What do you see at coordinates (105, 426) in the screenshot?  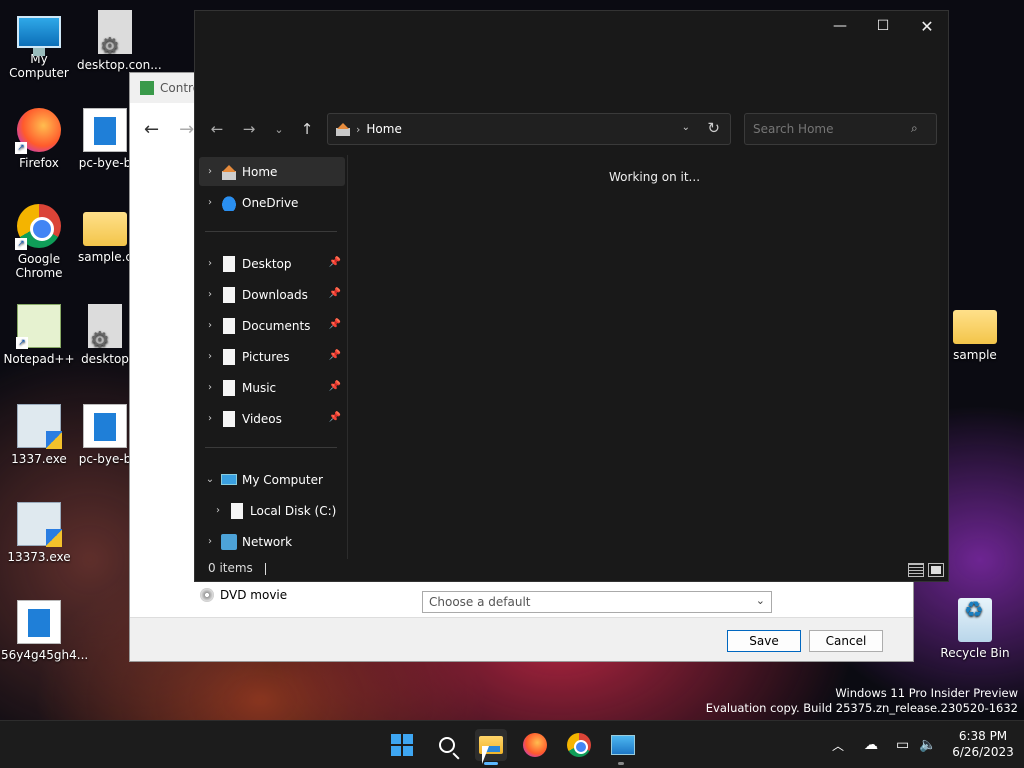 I see `document-icon` at bounding box center [105, 426].